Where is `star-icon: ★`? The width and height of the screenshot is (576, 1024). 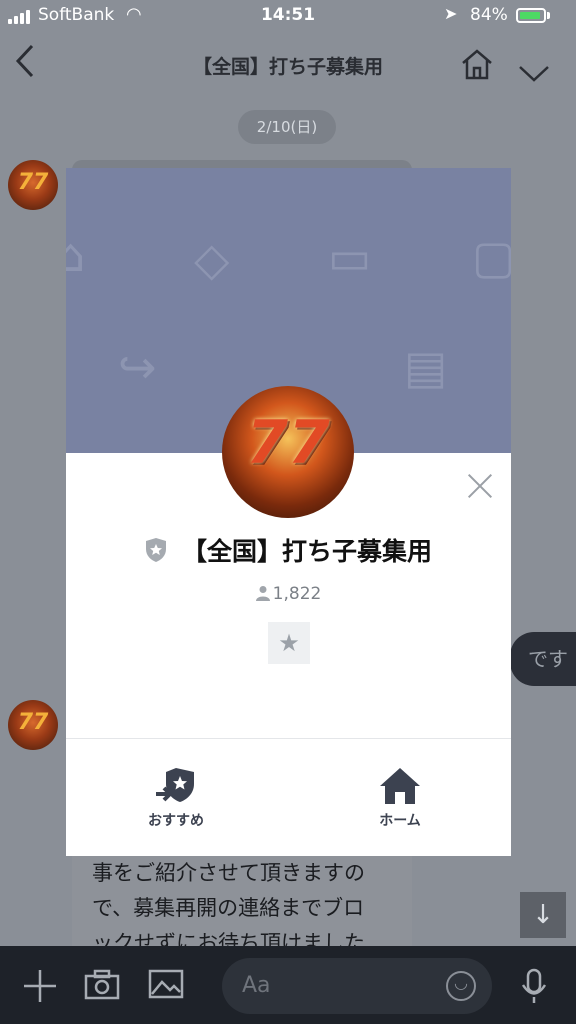 star-icon: ★ is located at coordinates (289, 643).